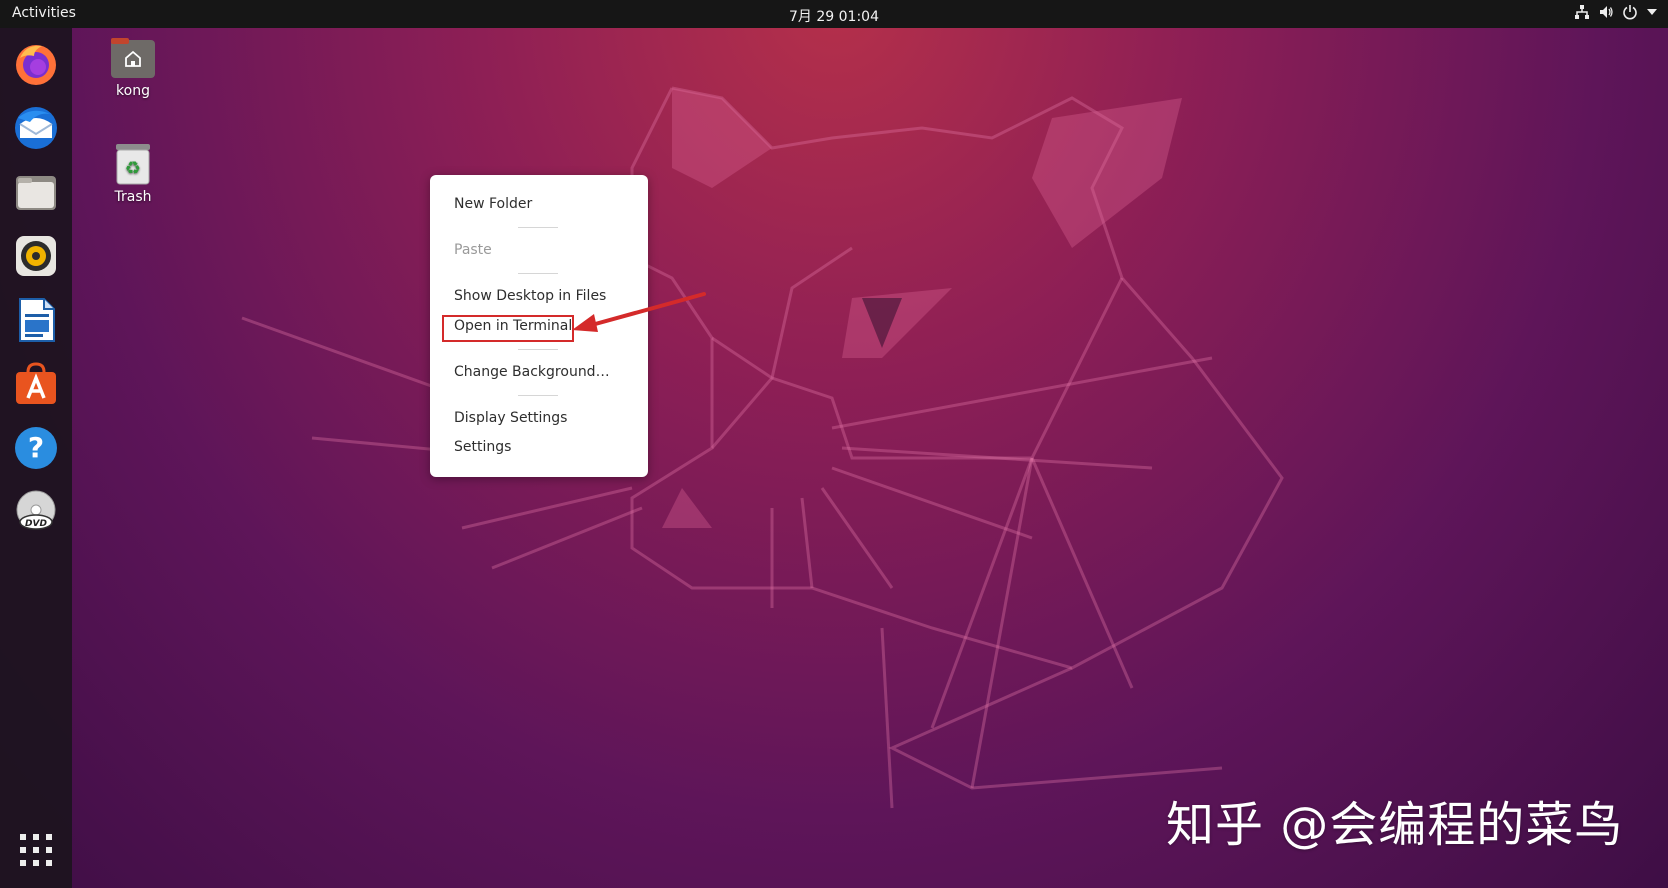  What do you see at coordinates (36, 384) in the screenshot?
I see `ubuntu-software-icon` at bounding box center [36, 384].